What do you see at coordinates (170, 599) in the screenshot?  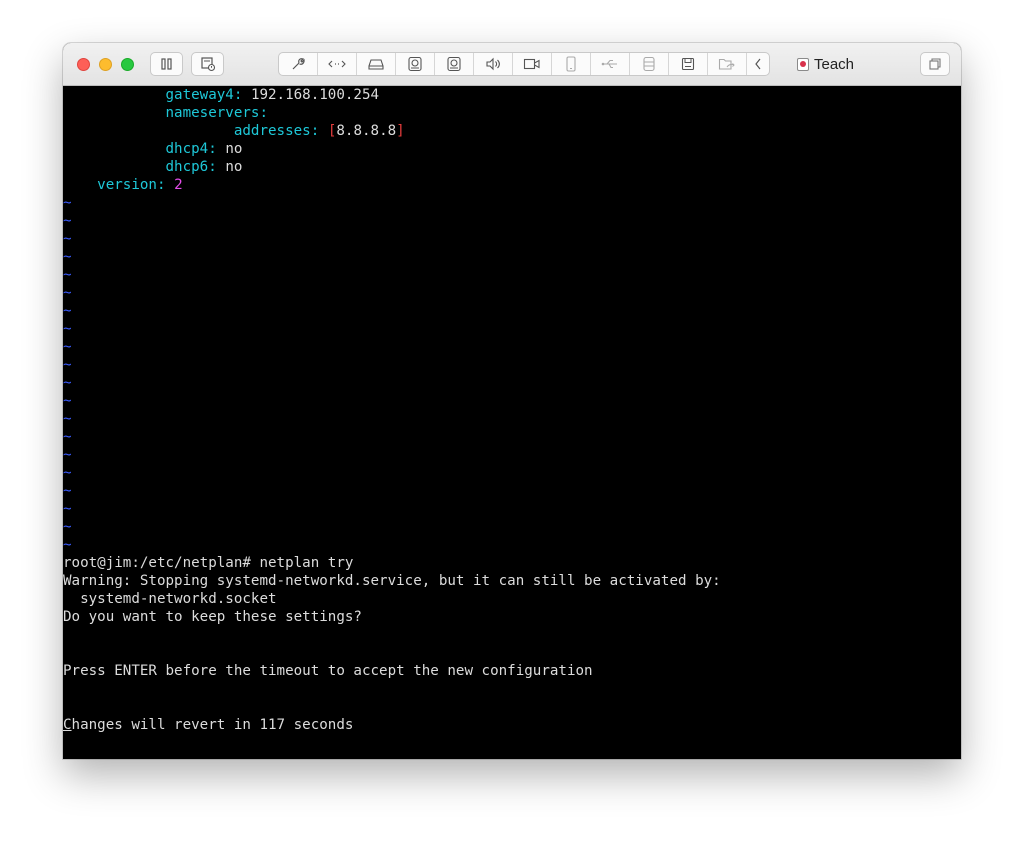 I see `socket-line: systemd-networkd.socket` at bounding box center [170, 599].